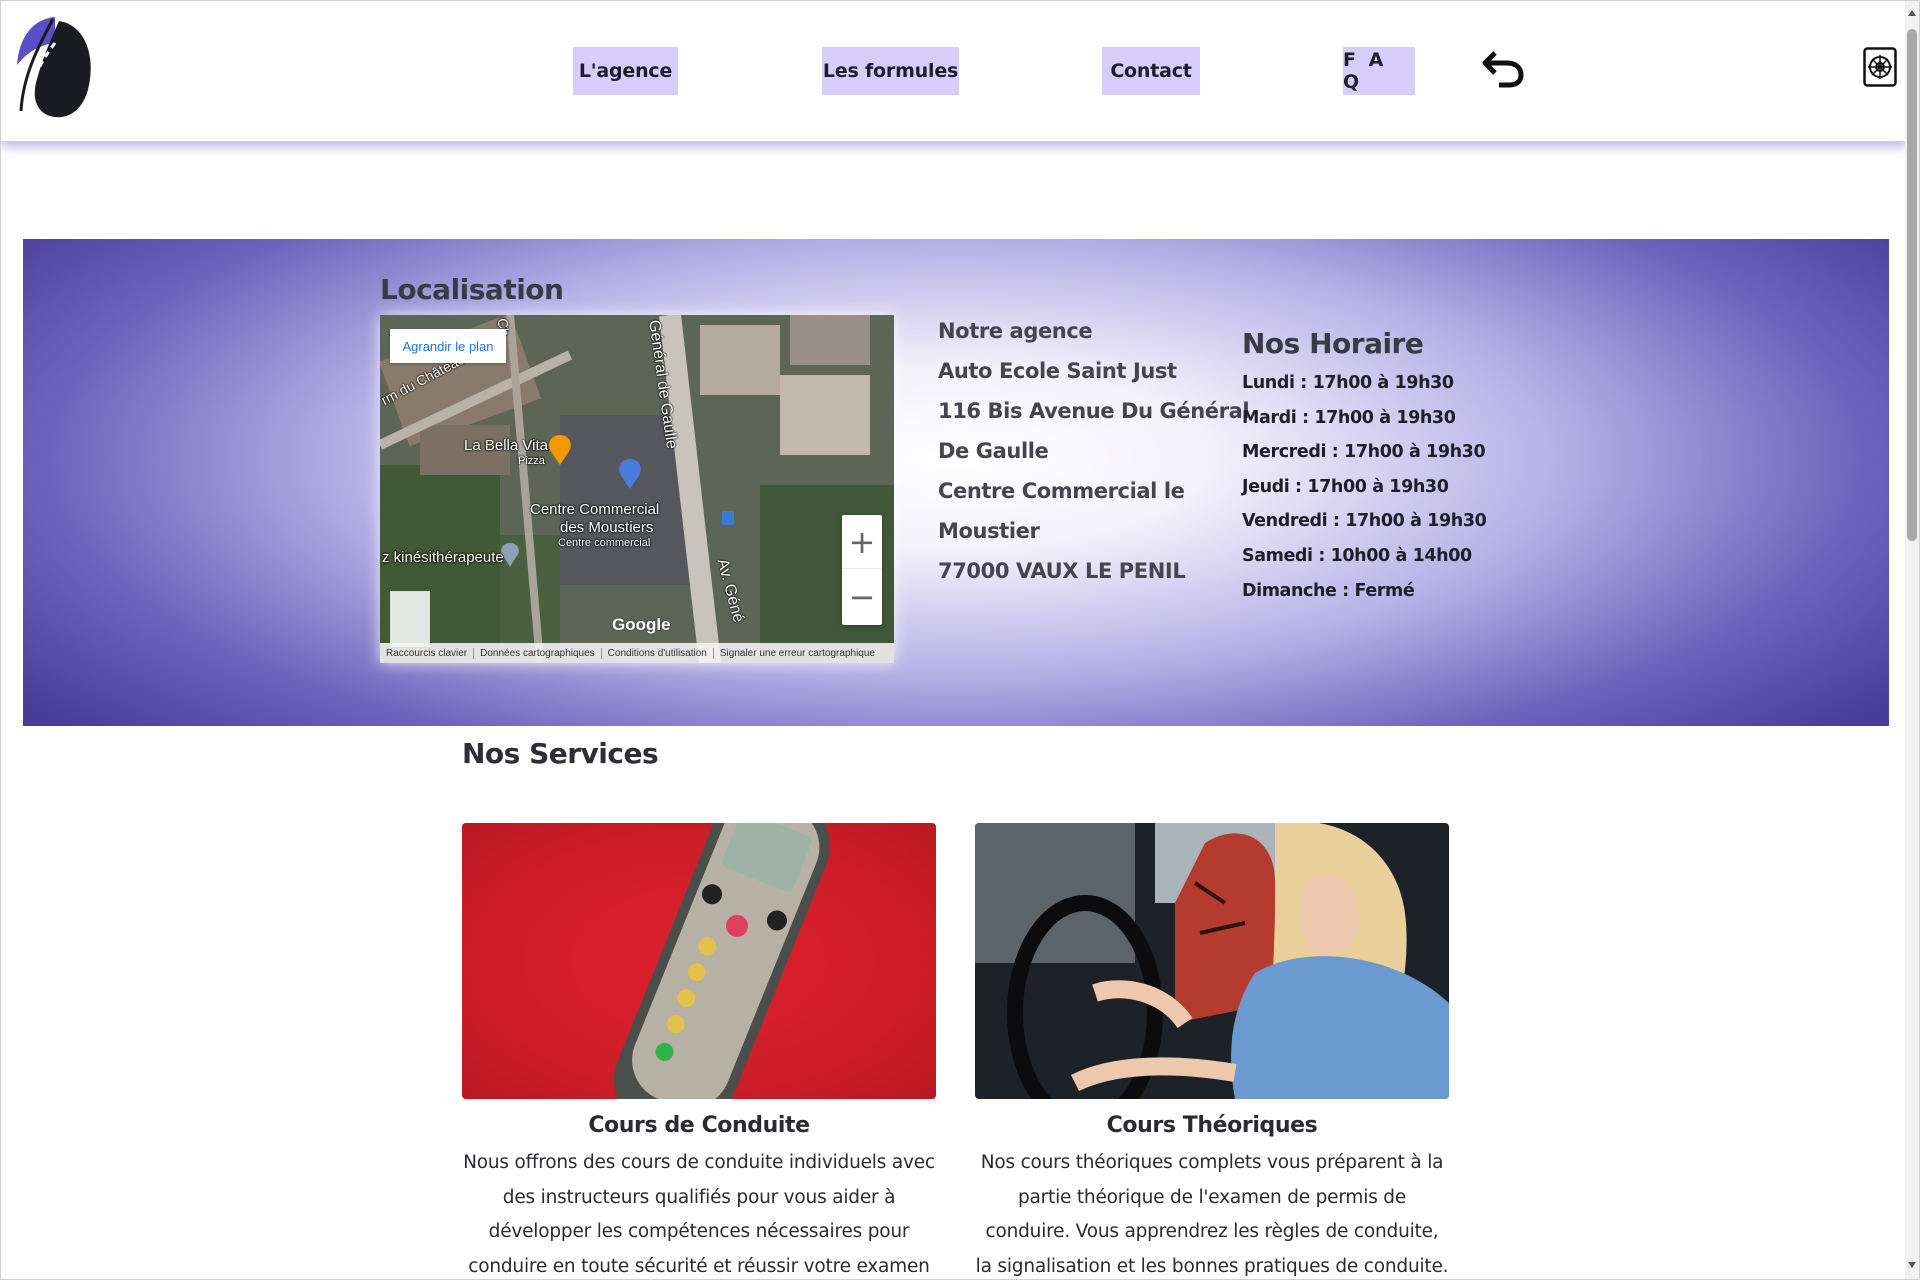 This screenshot has height=1280, width=1920. I want to click on nav-faq-button: F A Q, so click(1379, 71).